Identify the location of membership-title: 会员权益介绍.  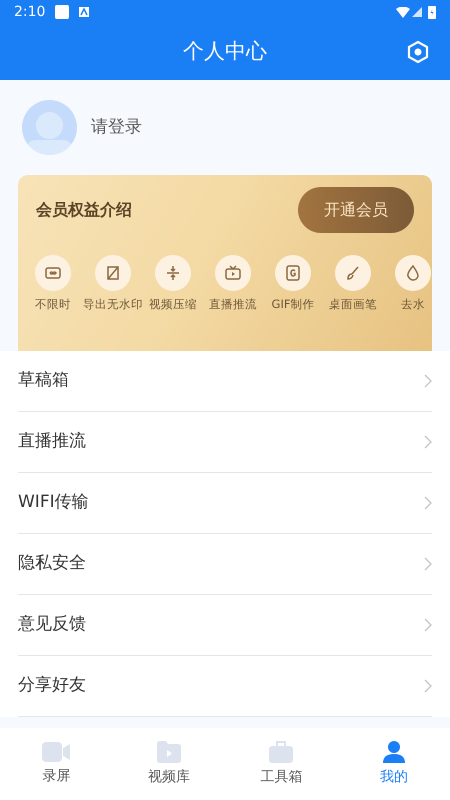
(84, 210).